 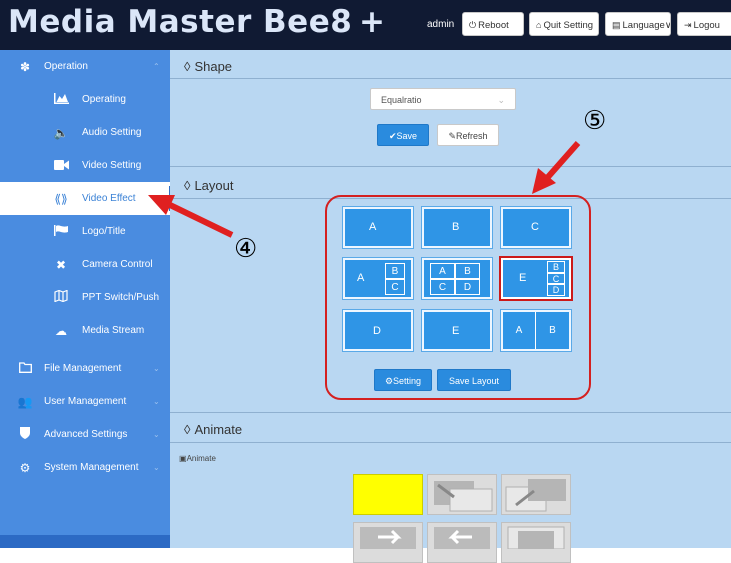 I want to click on annotation-arrows, so click(x=364, y=189).